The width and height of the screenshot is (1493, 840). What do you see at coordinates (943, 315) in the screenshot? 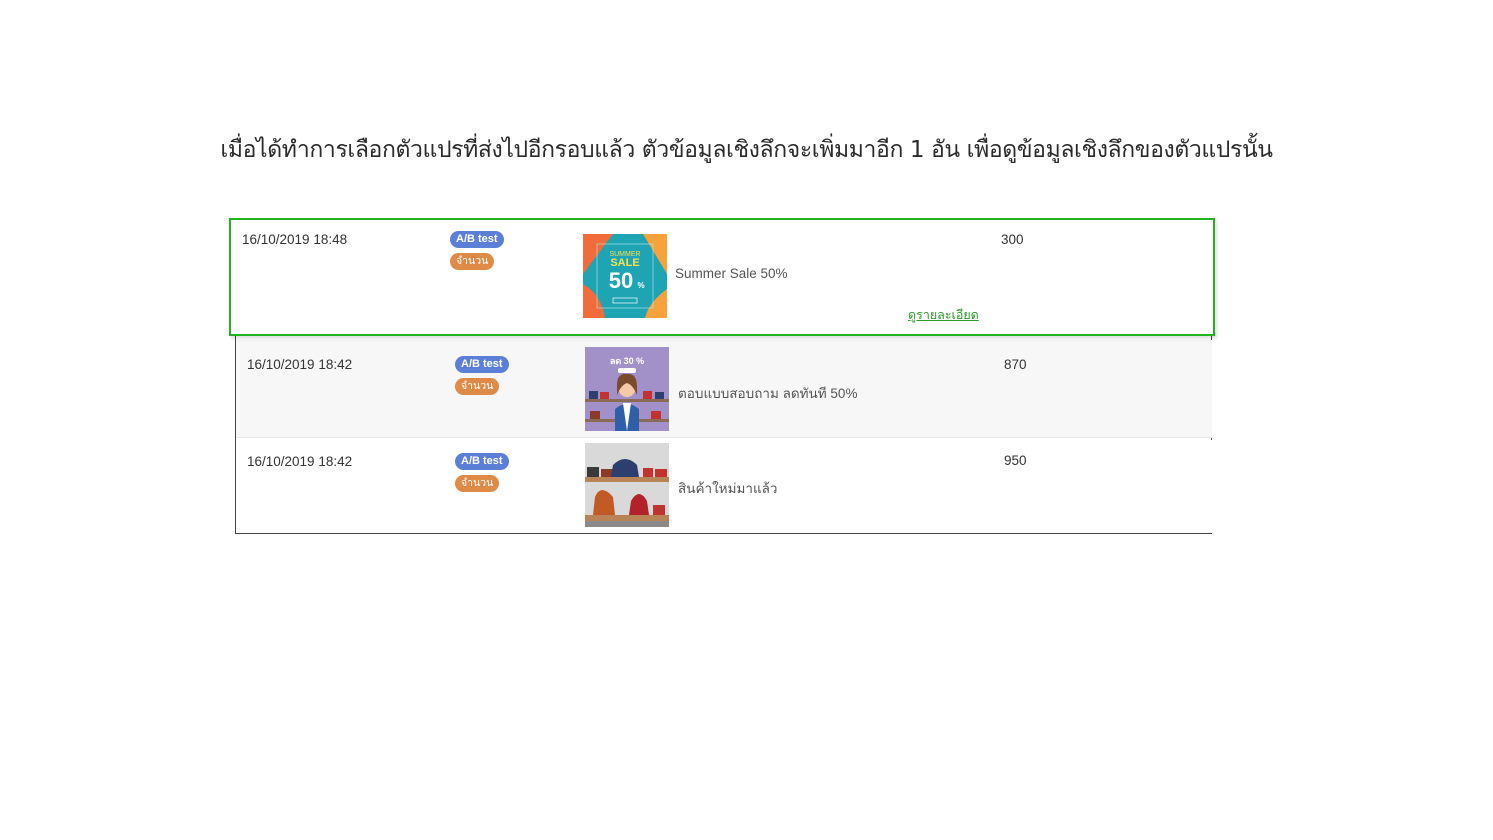
I see `view-details-link: ดูรายละเอียด` at bounding box center [943, 315].